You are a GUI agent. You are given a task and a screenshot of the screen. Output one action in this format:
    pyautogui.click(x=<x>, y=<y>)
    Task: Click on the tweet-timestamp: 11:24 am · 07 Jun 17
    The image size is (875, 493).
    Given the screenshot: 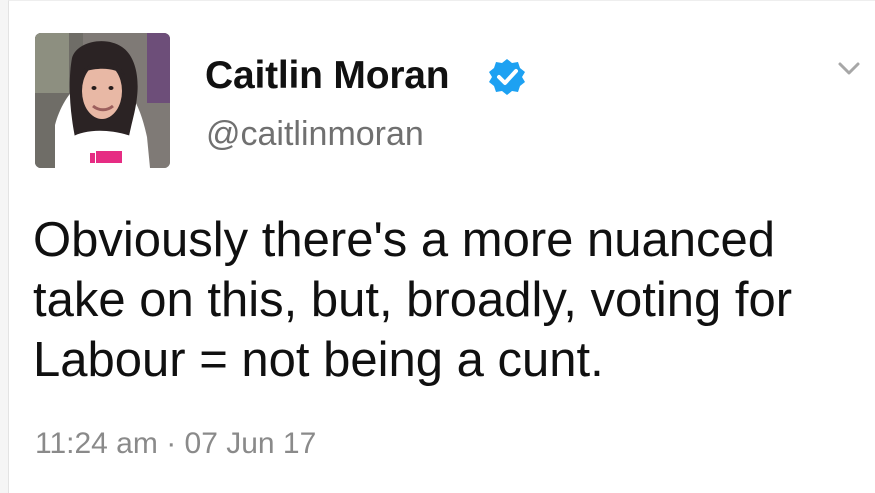 What is the action you would take?
    pyautogui.click(x=175, y=444)
    